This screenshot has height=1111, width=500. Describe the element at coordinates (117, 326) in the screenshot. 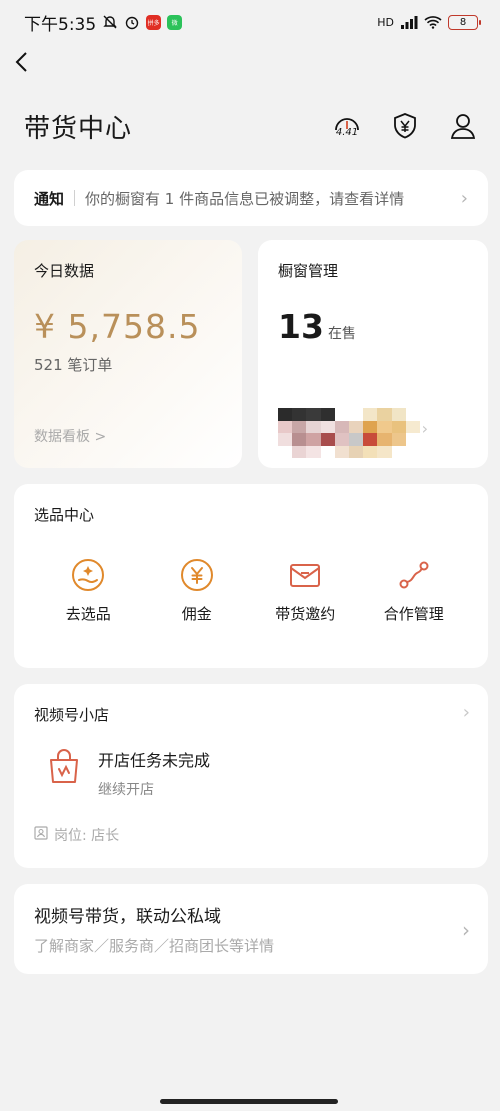

I see `sales-amount: ¥ 5,758.5` at that location.